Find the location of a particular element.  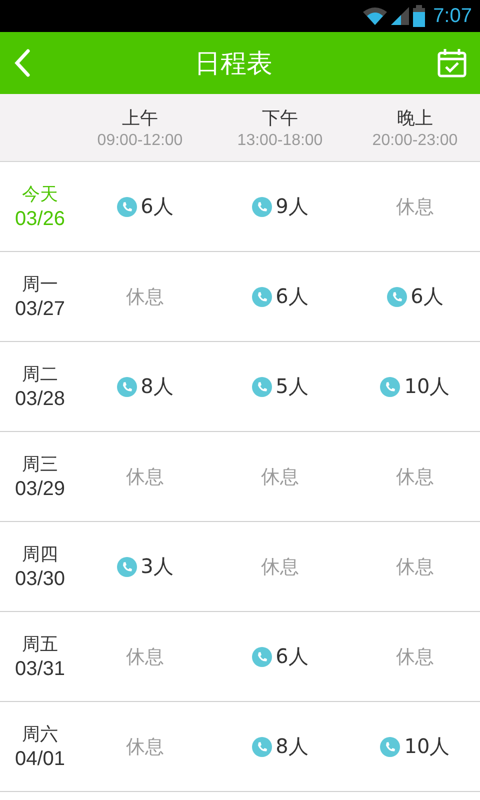

weekday-label: 今天 is located at coordinates (40, 194).